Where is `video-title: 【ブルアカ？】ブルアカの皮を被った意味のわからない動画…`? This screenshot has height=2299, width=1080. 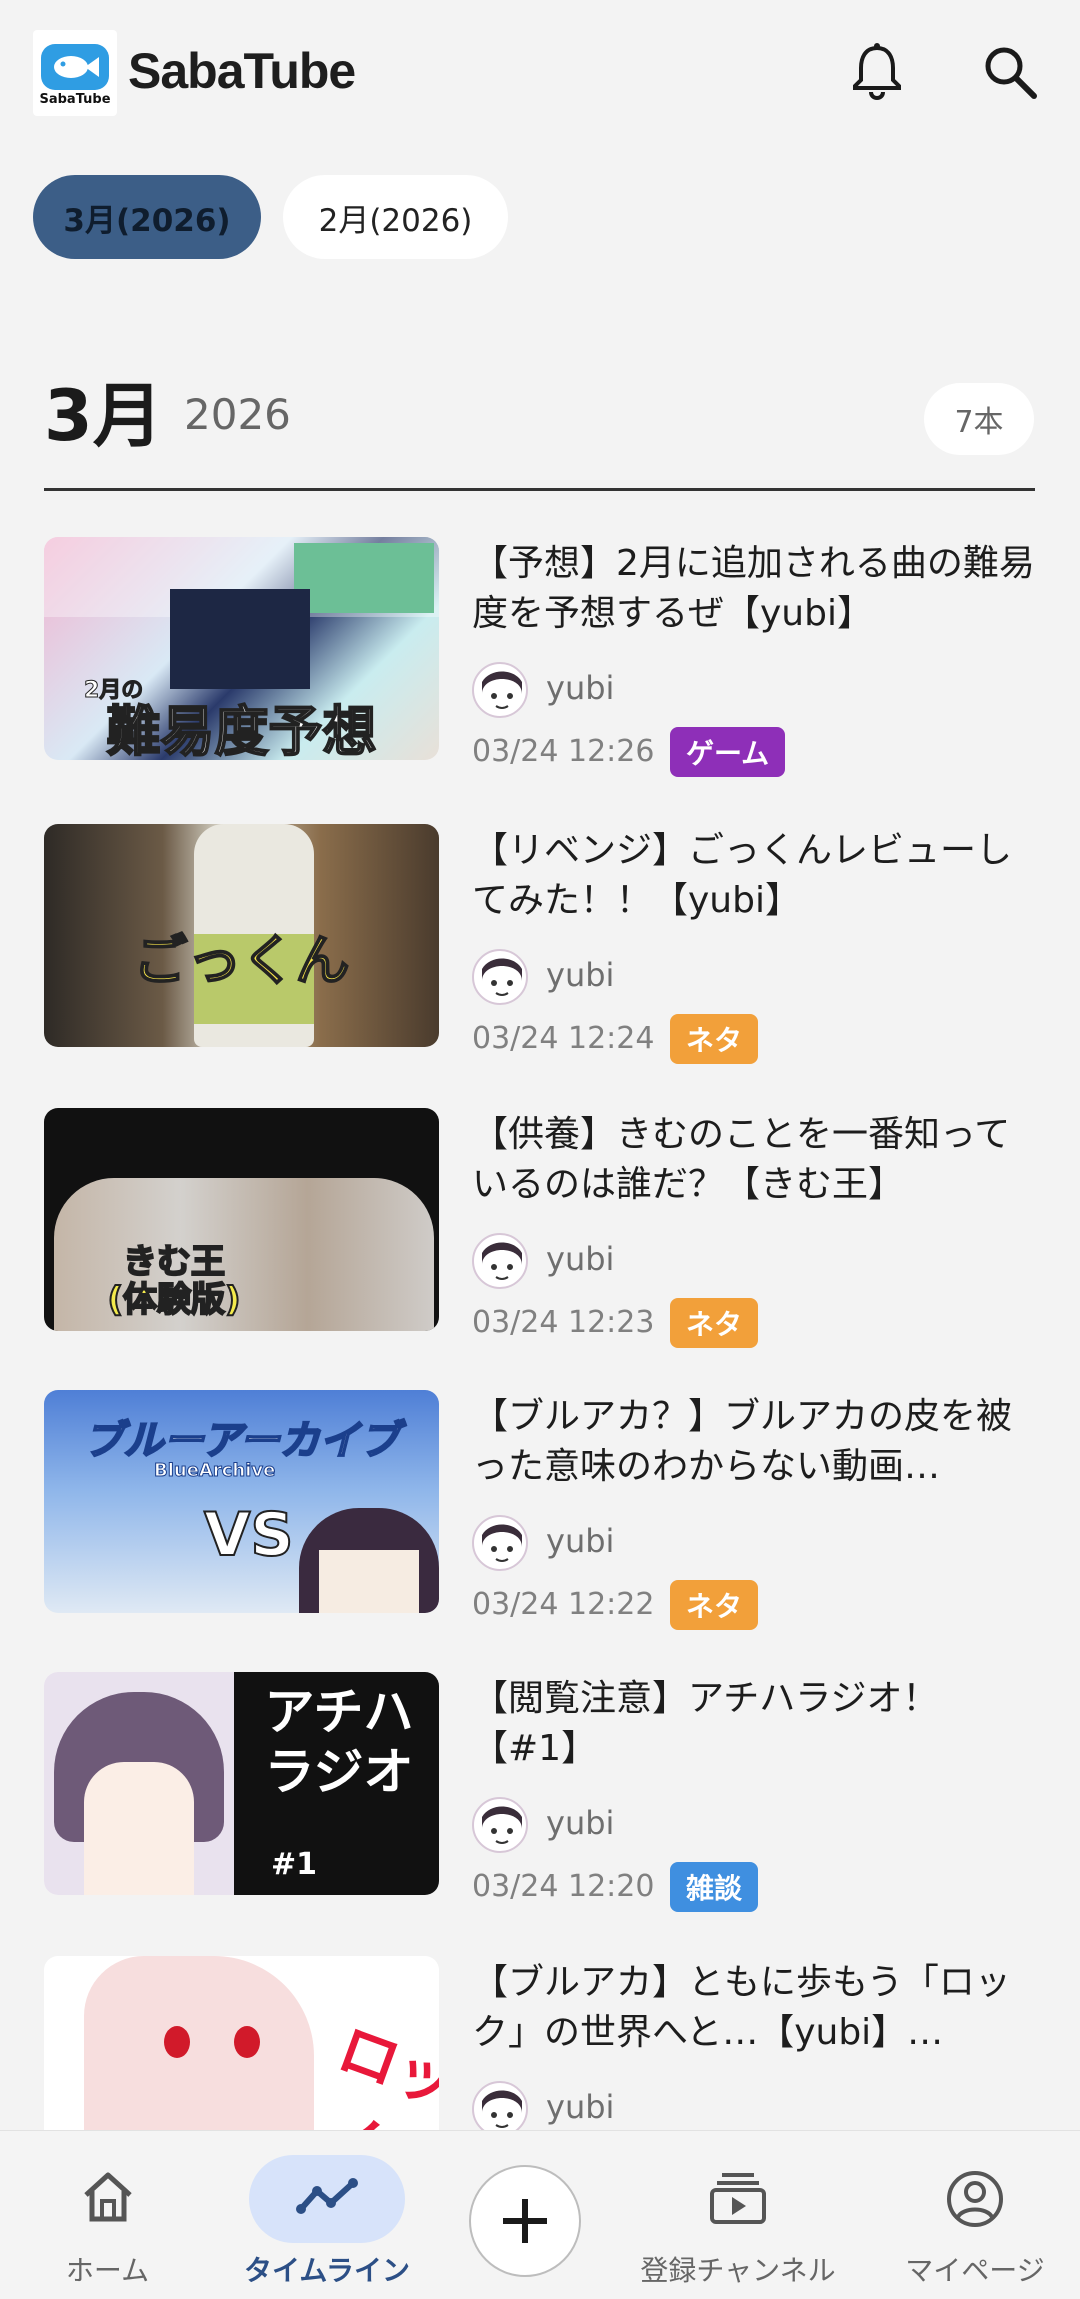 video-title: 【ブルアカ？】ブルアカの皮を被った意味のわからない動画… is located at coordinates (756, 1442).